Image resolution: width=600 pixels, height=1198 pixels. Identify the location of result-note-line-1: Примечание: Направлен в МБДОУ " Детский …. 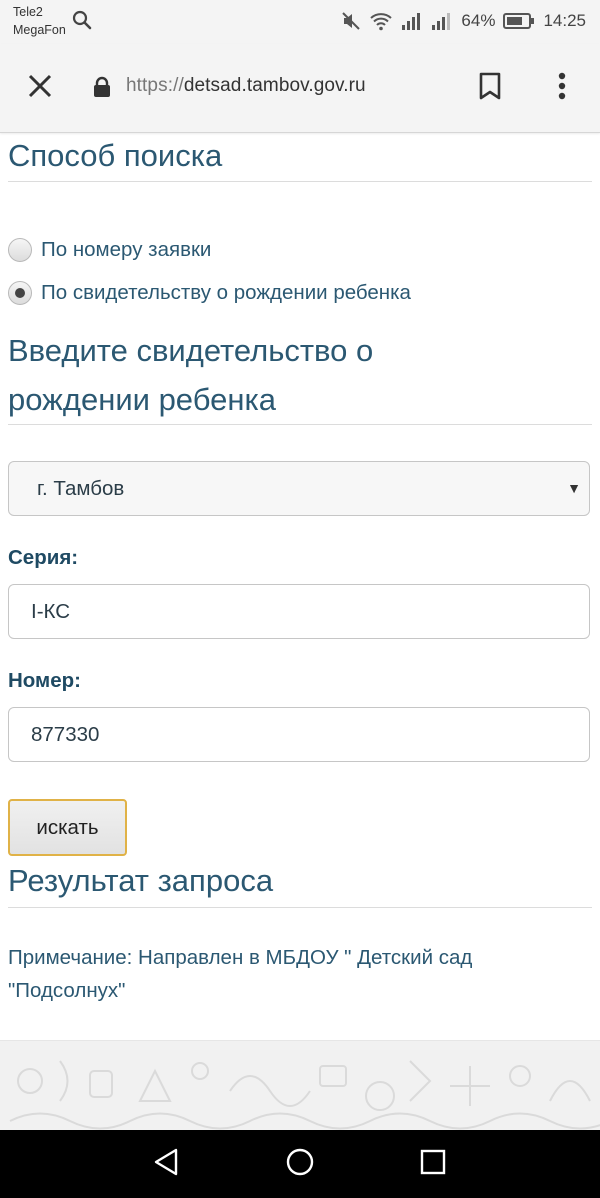
(240, 957).